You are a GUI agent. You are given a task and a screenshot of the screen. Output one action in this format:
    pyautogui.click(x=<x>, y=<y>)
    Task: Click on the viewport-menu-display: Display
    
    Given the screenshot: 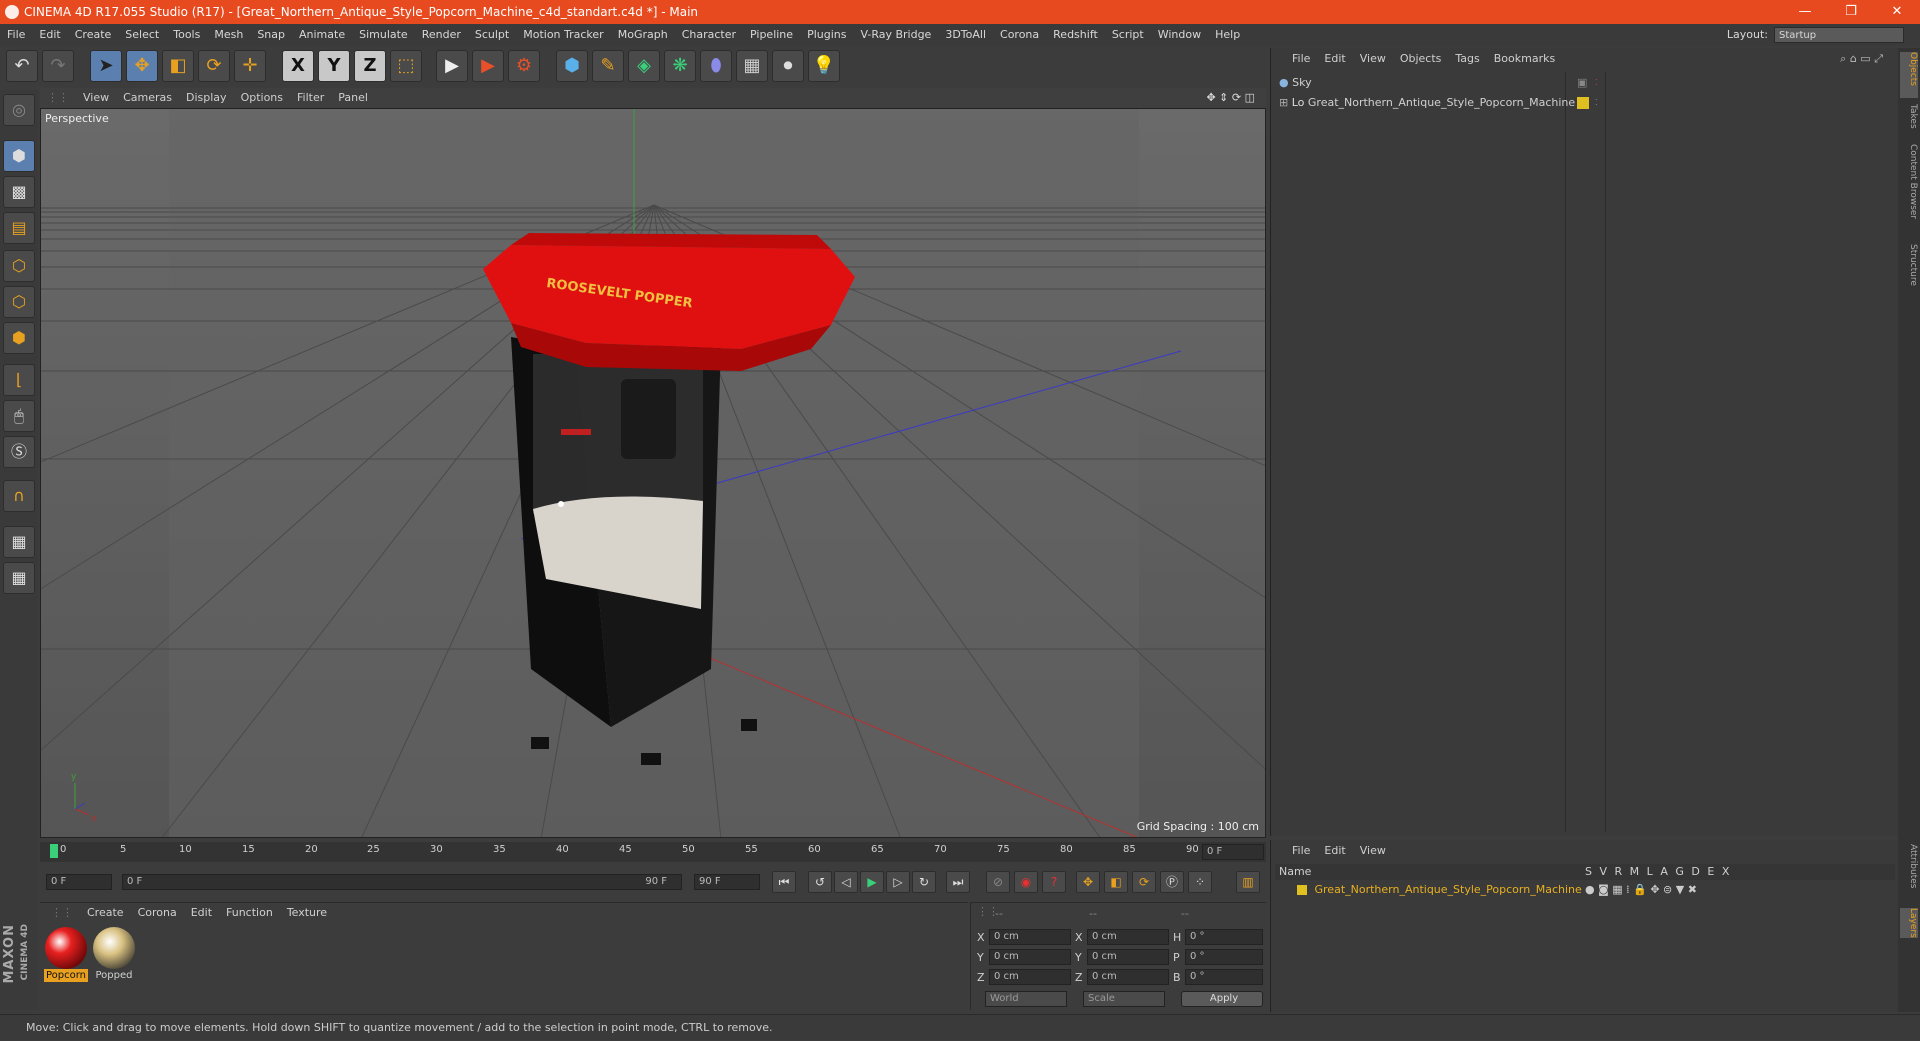 What is the action you would take?
    pyautogui.click(x=206, y=98)
    